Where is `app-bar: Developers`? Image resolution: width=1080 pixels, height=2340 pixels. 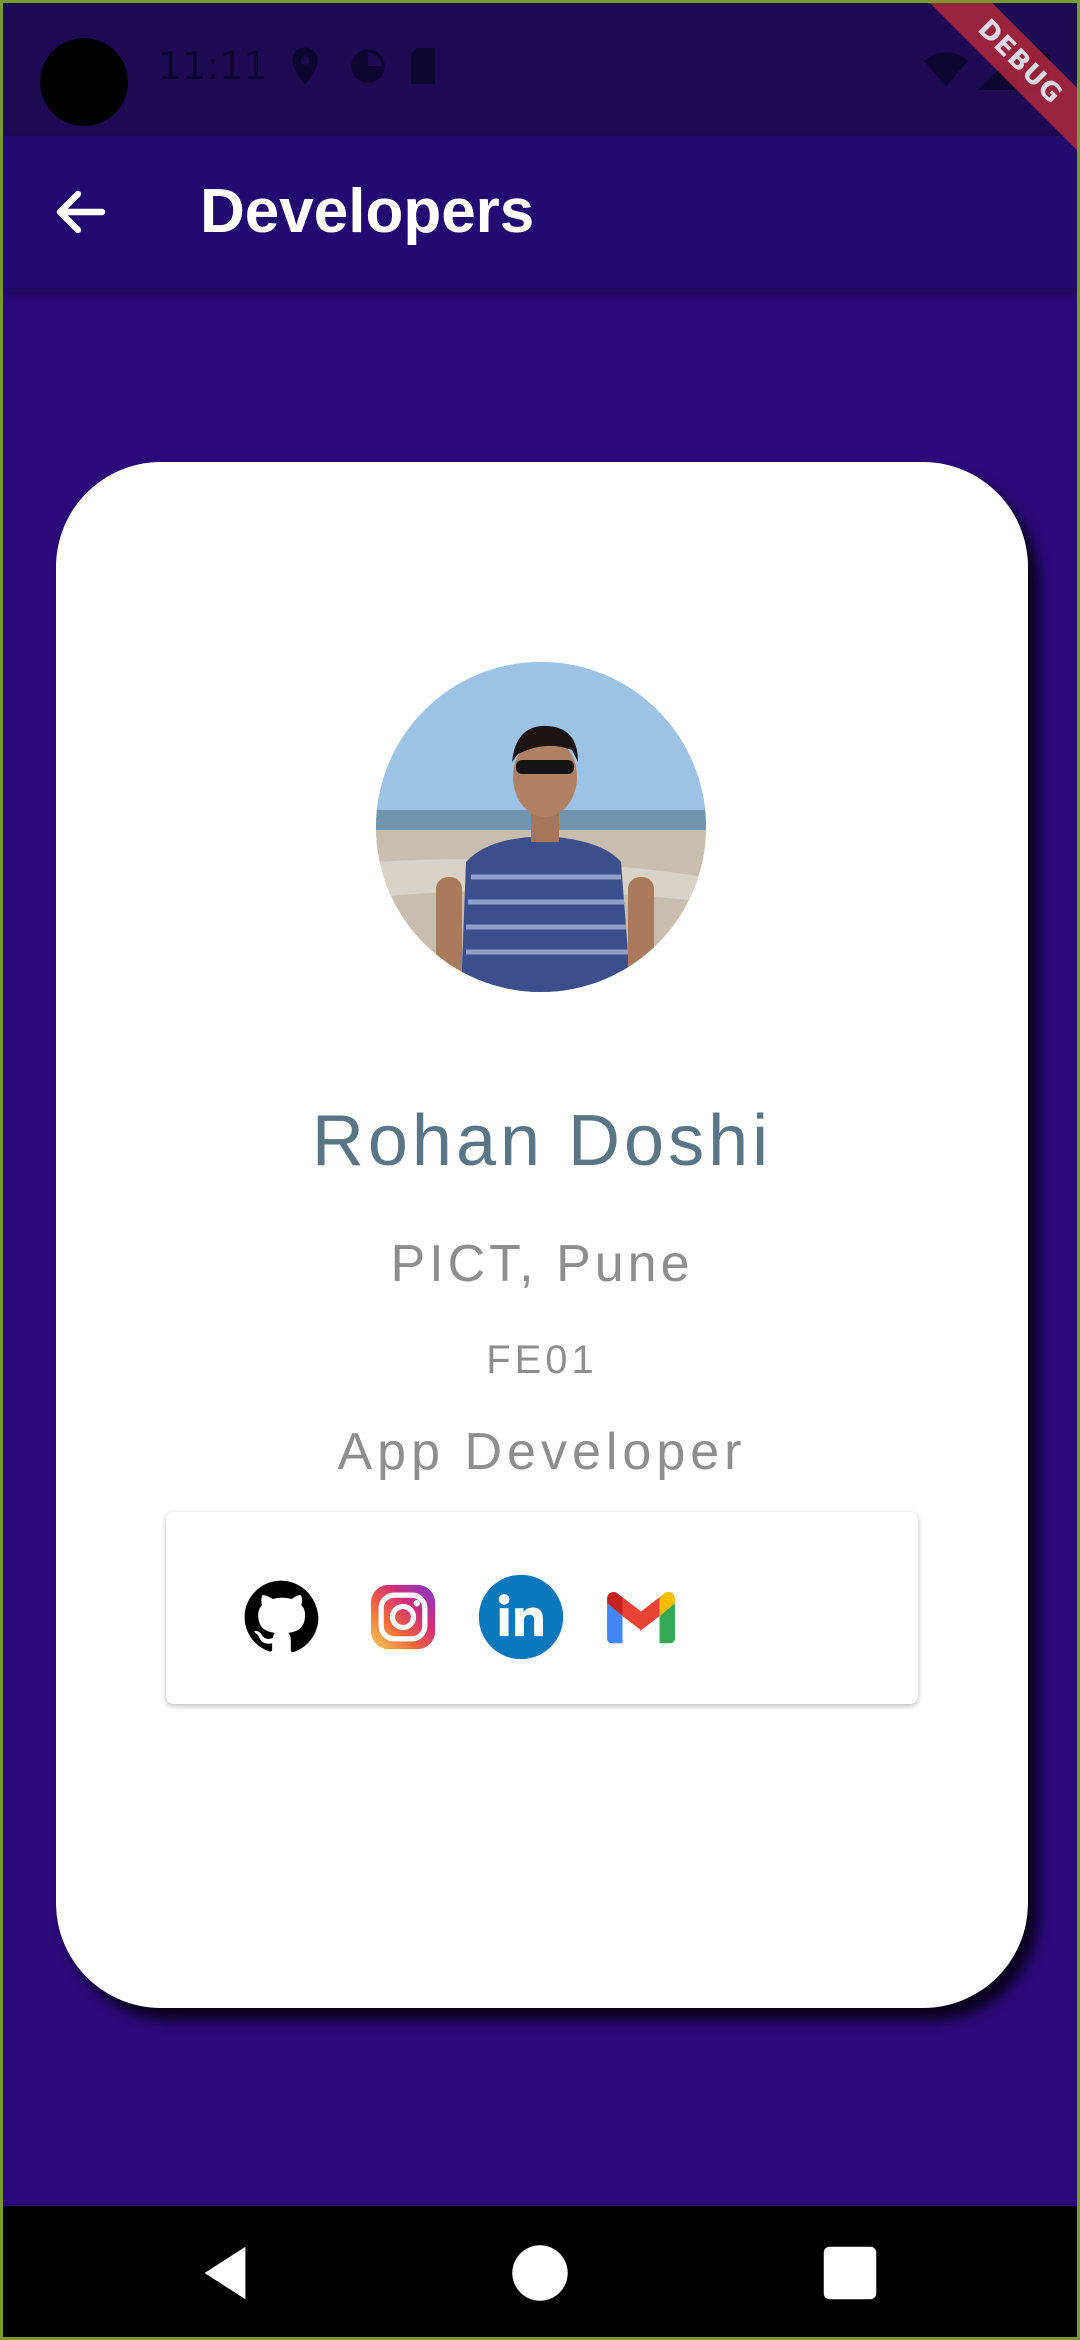 app-bar: Developers is located at coordinates (540, 212).